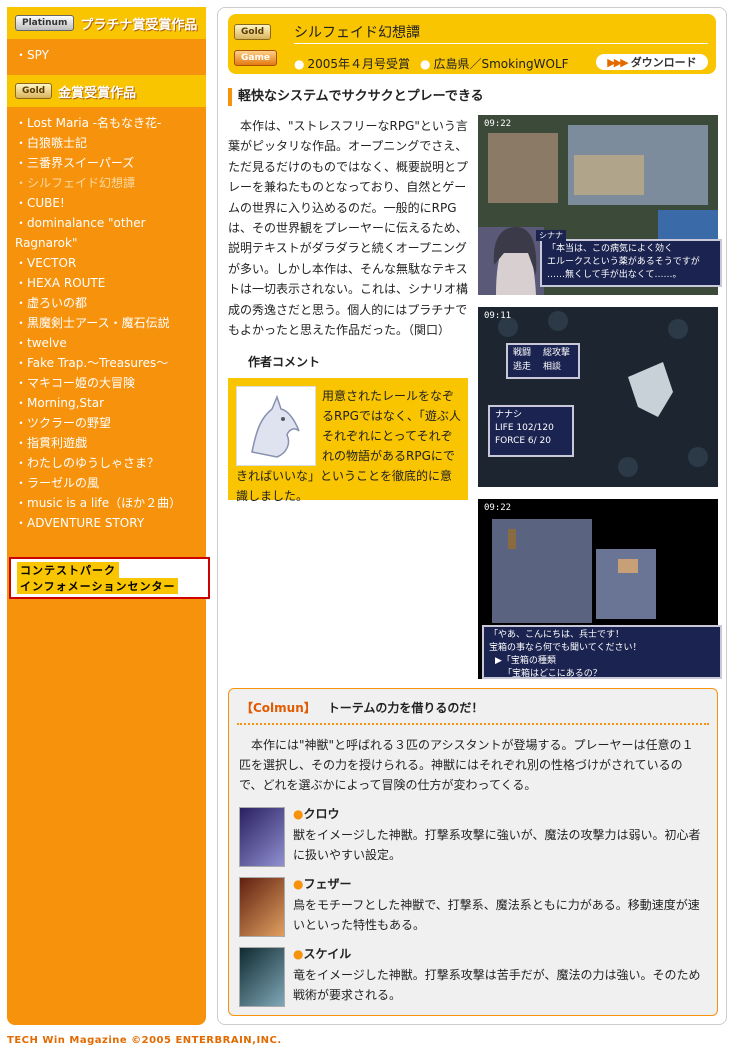 This screenshot has height=1049, width=739. Describe the element at coordinates (68, 570) in the screenshot. I see `info-banner-line1: コンテストパーク` at that location.